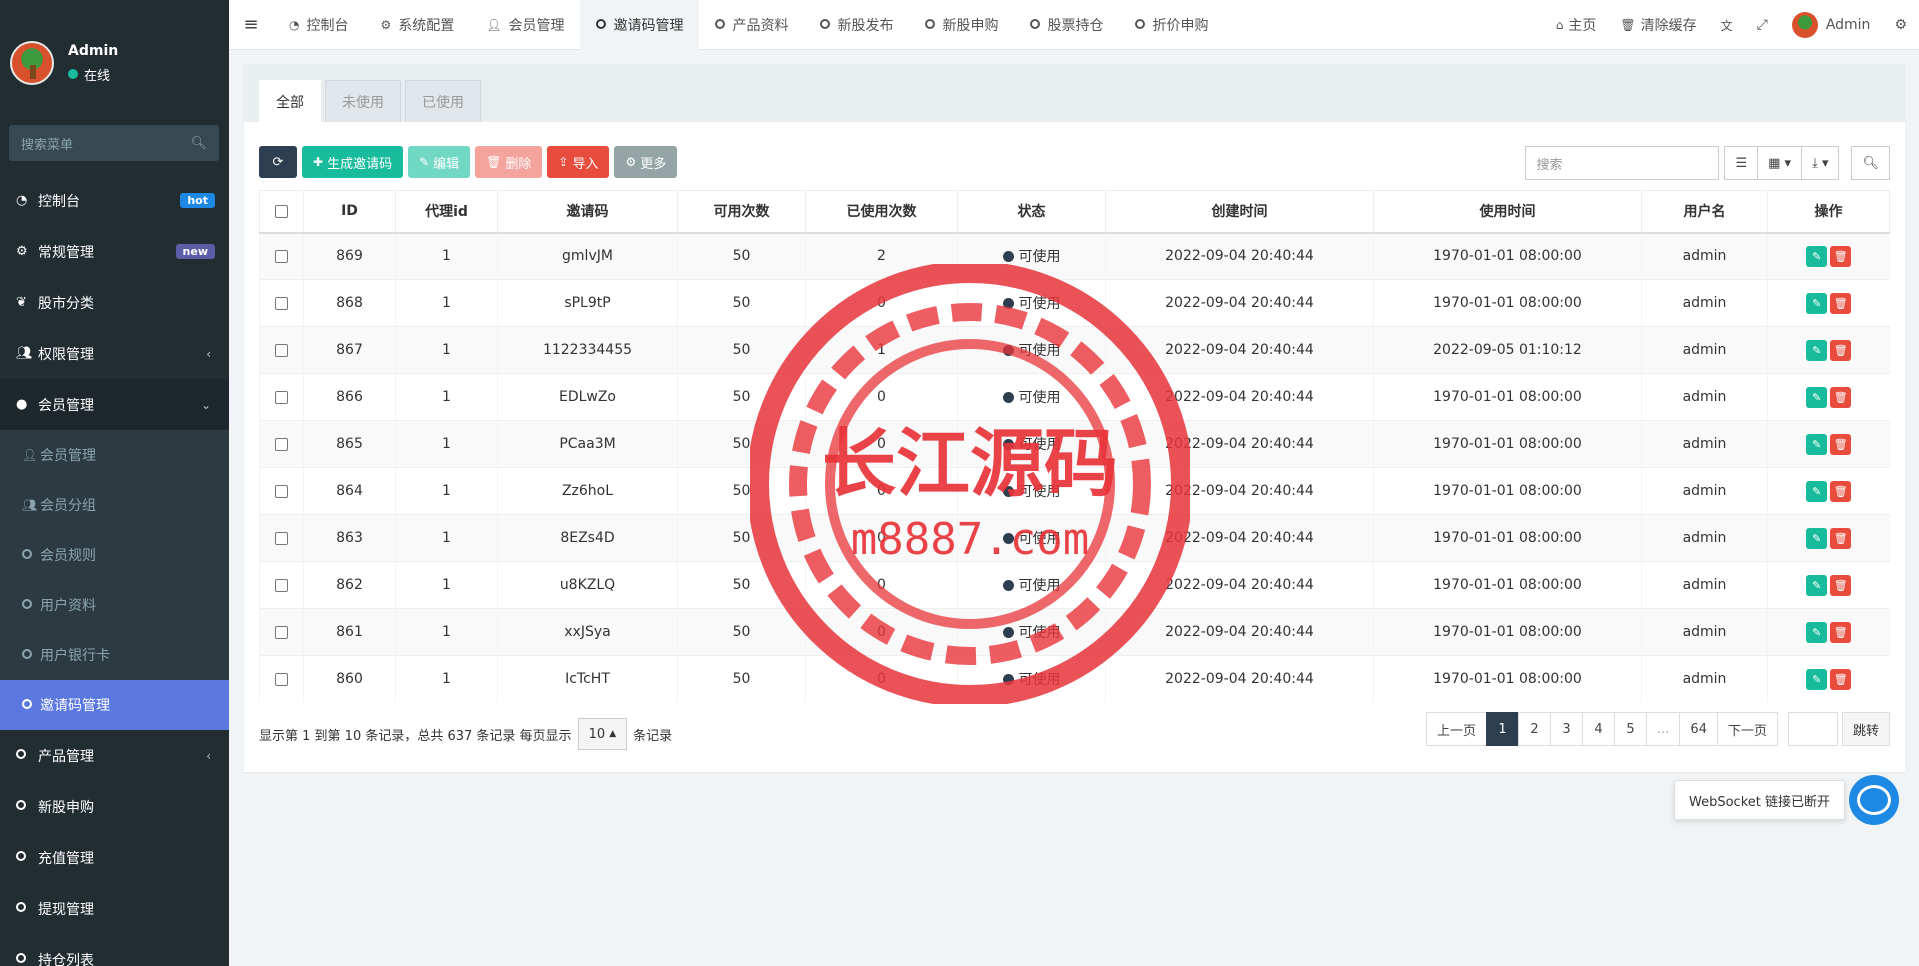 Image resolution: width=1919 pixels, height=966 pixels. Describe the element at coordinates (114, 705) in the screenshot. I see `sidebar-item-invite-codes: 邀请码管理` at that location.